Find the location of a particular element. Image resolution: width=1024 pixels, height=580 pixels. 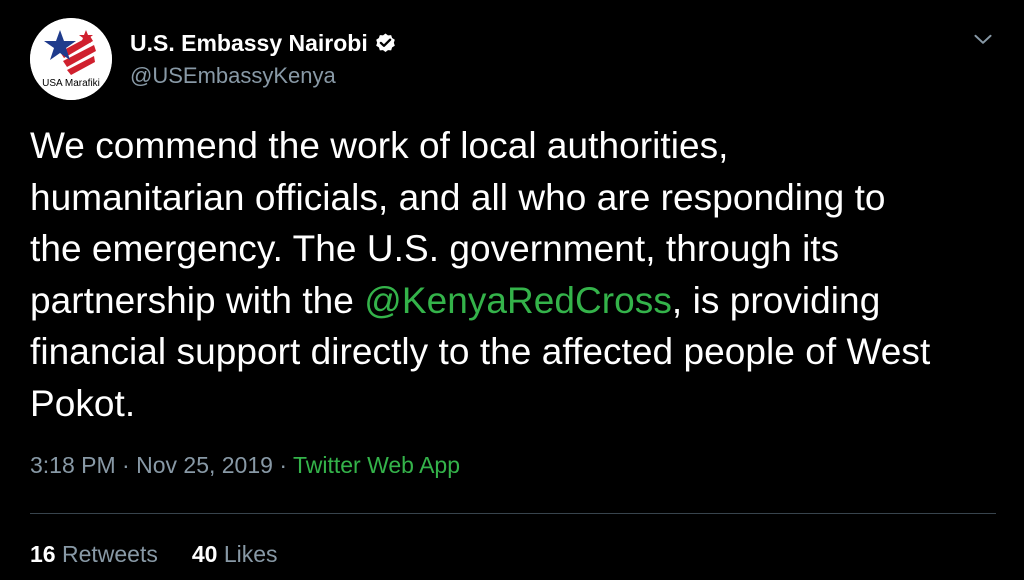

author-name-row: U.S. Embassy Nairobi is located at coordinates (263, 43).